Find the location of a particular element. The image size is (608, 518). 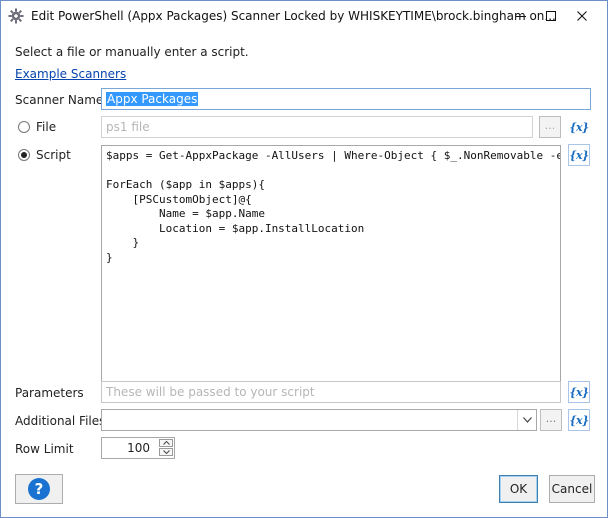

script-line: Location = $app.InstallLocation is located at coordinates (235, 228).